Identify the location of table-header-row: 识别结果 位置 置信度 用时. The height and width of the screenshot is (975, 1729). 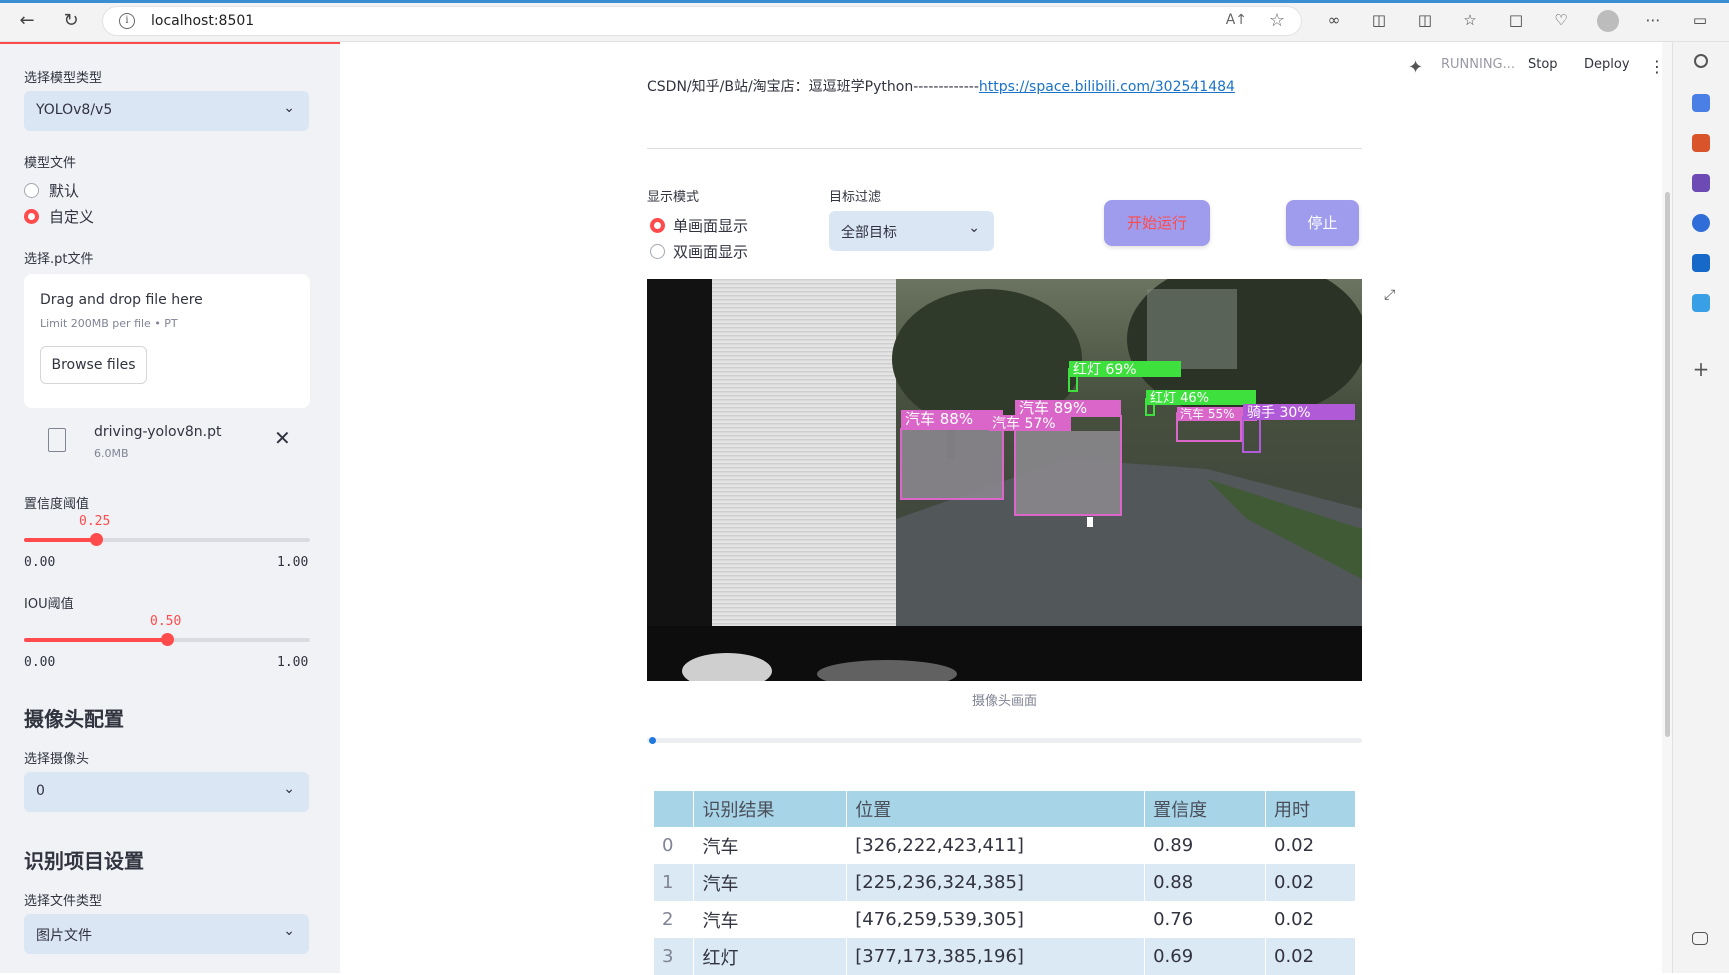
(1005, 809).